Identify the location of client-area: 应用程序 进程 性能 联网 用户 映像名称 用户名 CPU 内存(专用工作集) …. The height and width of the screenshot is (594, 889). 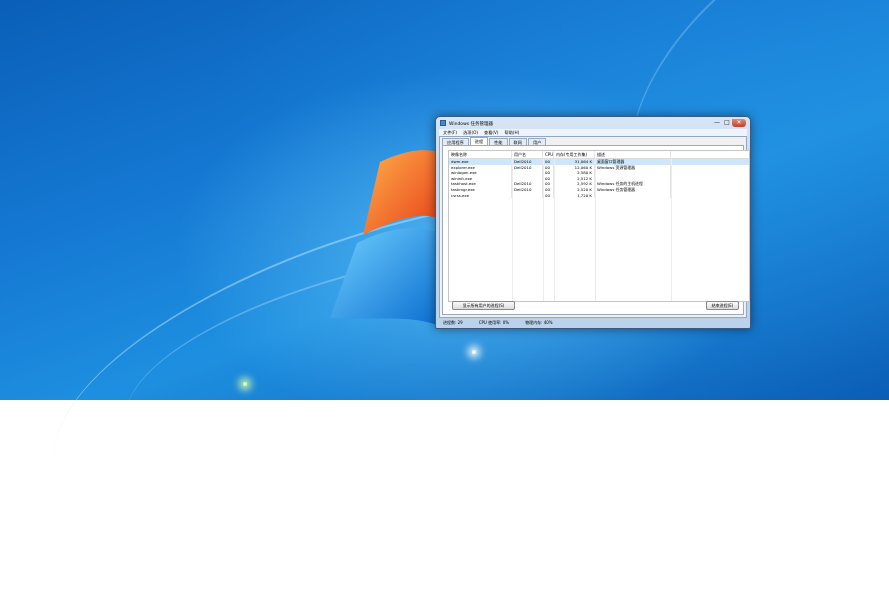
(594, 227).